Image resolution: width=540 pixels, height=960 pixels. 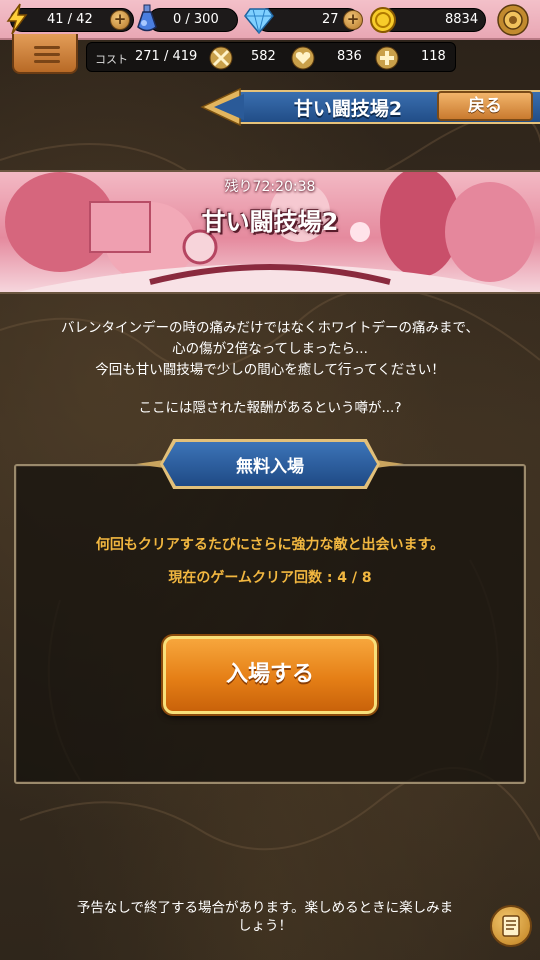 I want to click on event-title: 甘い闘技場2, so click(x=270, y=222).